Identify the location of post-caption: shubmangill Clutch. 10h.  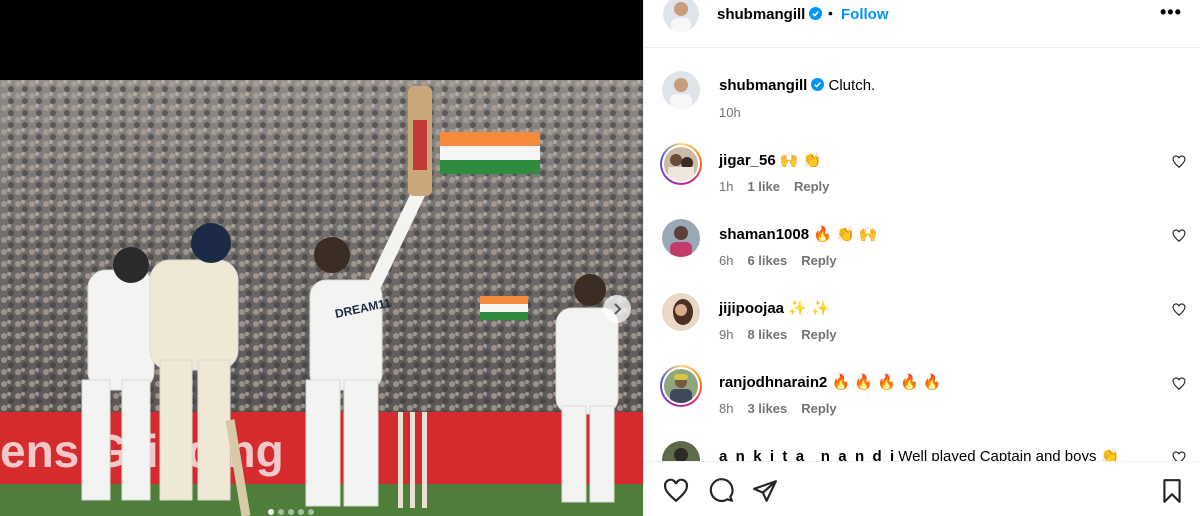
(922, 108).